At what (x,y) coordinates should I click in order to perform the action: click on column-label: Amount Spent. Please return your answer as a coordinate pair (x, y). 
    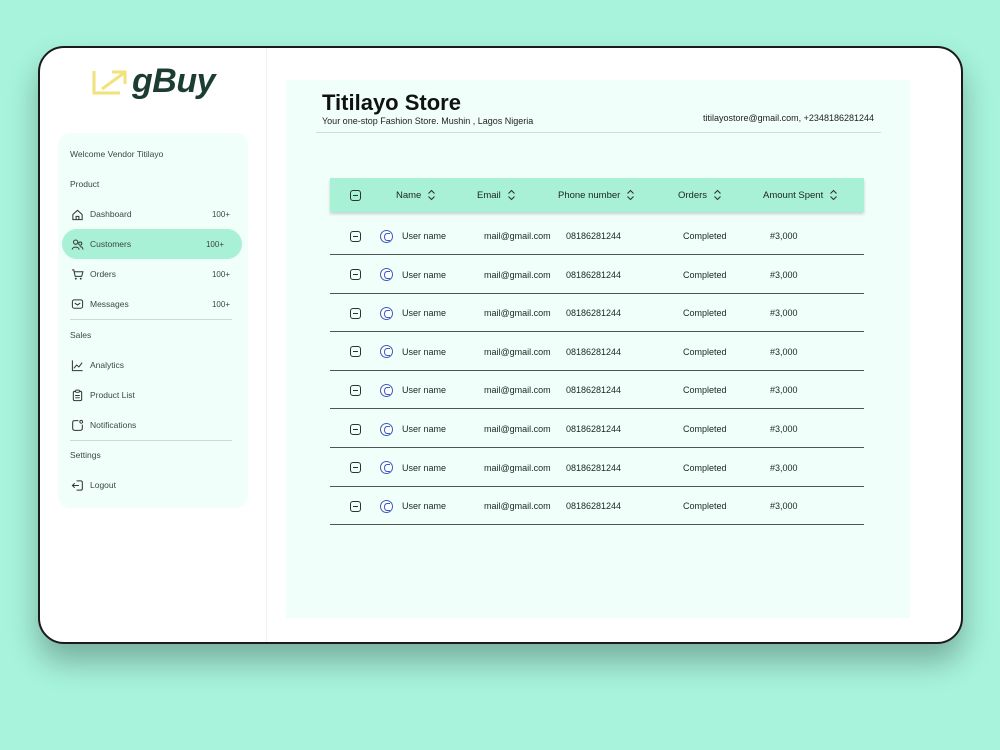
    Looking at the image, I should click on (793, 195).